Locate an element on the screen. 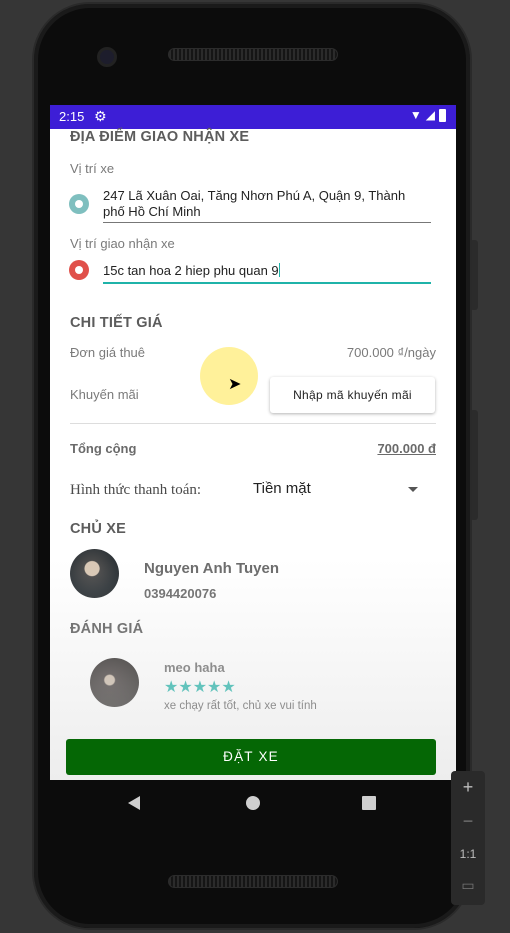  home-icon is located at coordinates (253, 803).